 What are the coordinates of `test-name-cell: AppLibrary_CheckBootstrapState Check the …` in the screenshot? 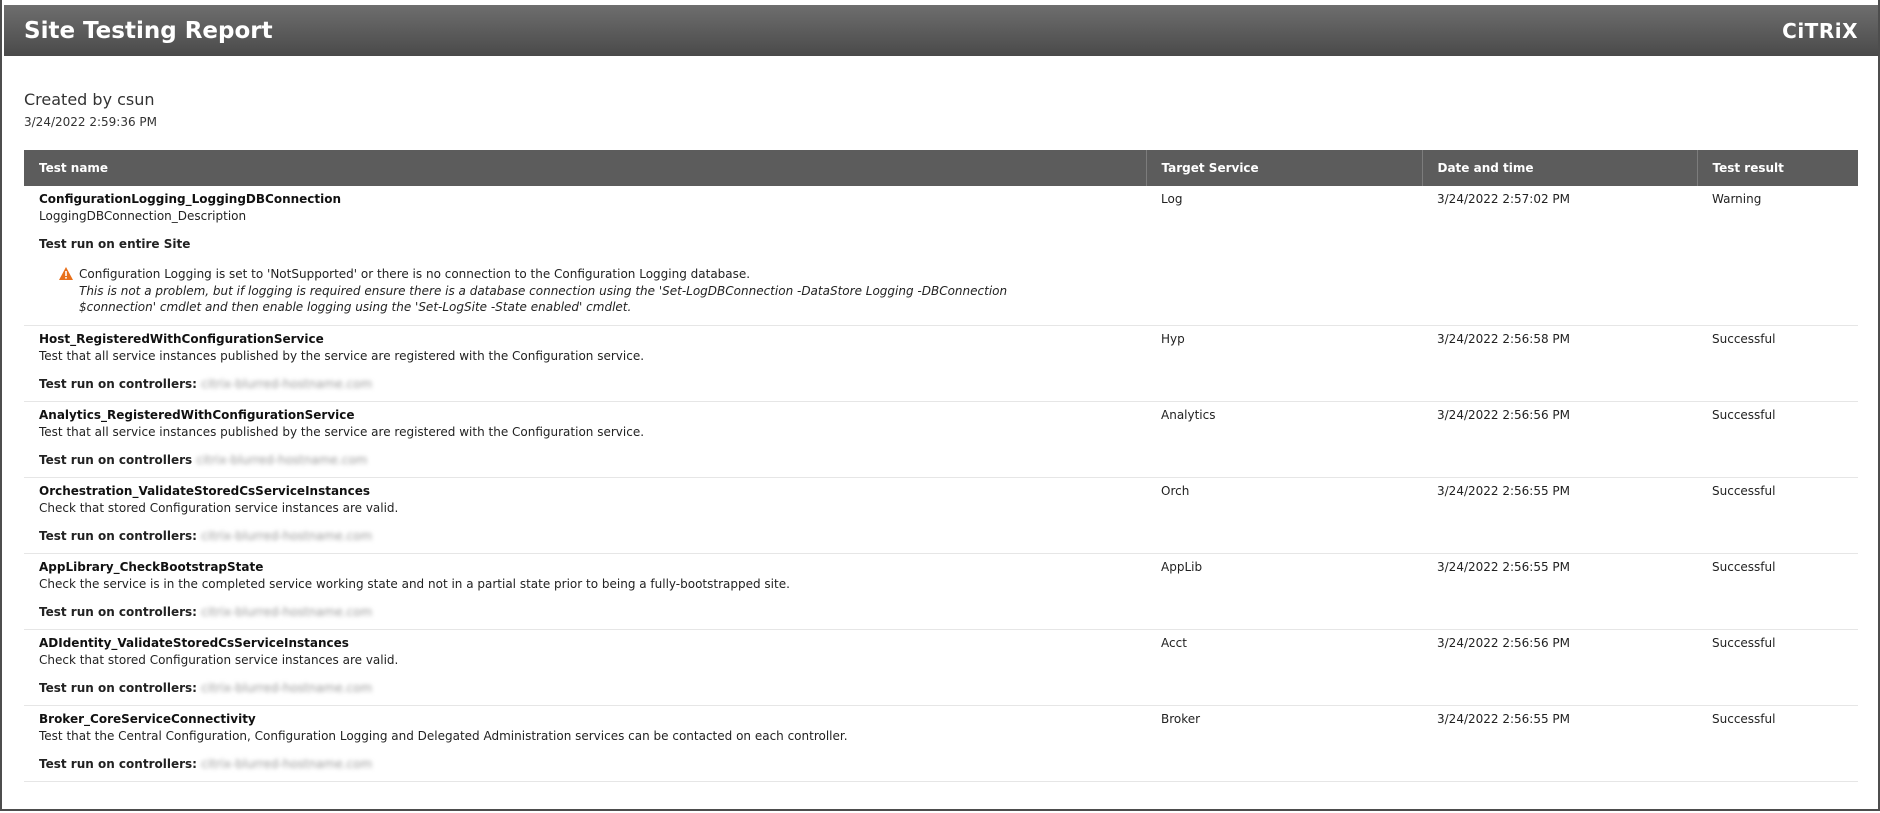 It's located at (585, 591).